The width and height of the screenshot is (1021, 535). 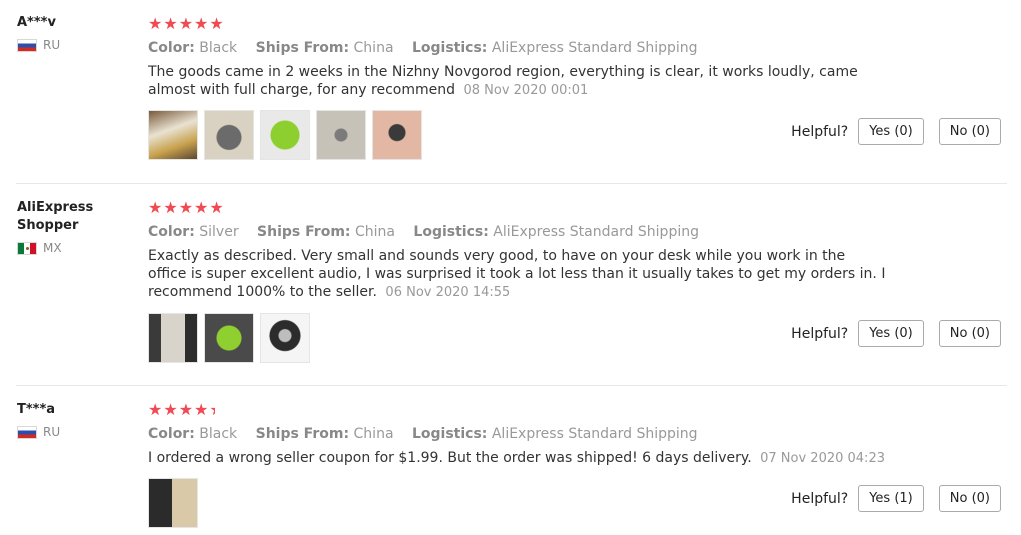 I want to click on review-date: 08 Nov 2020 00:01, so click(x=526, y=90).